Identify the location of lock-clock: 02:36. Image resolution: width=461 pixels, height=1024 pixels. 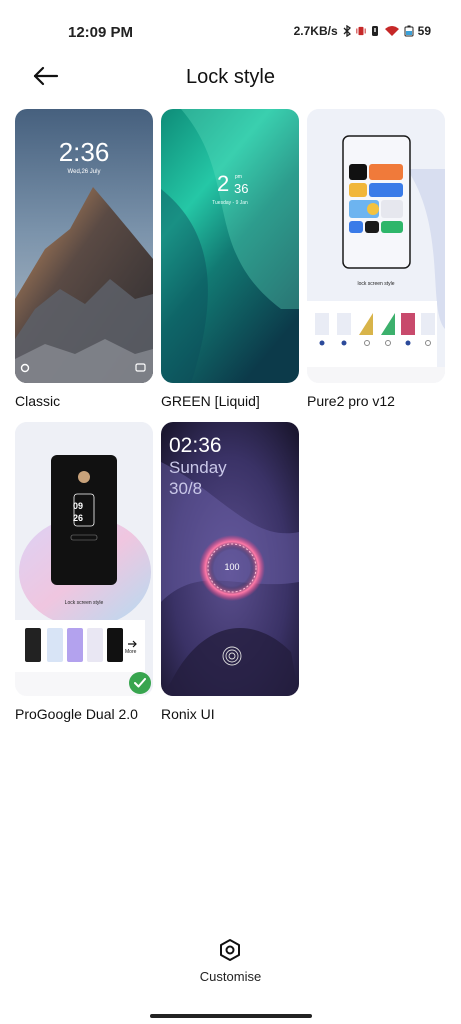
(195, 445).